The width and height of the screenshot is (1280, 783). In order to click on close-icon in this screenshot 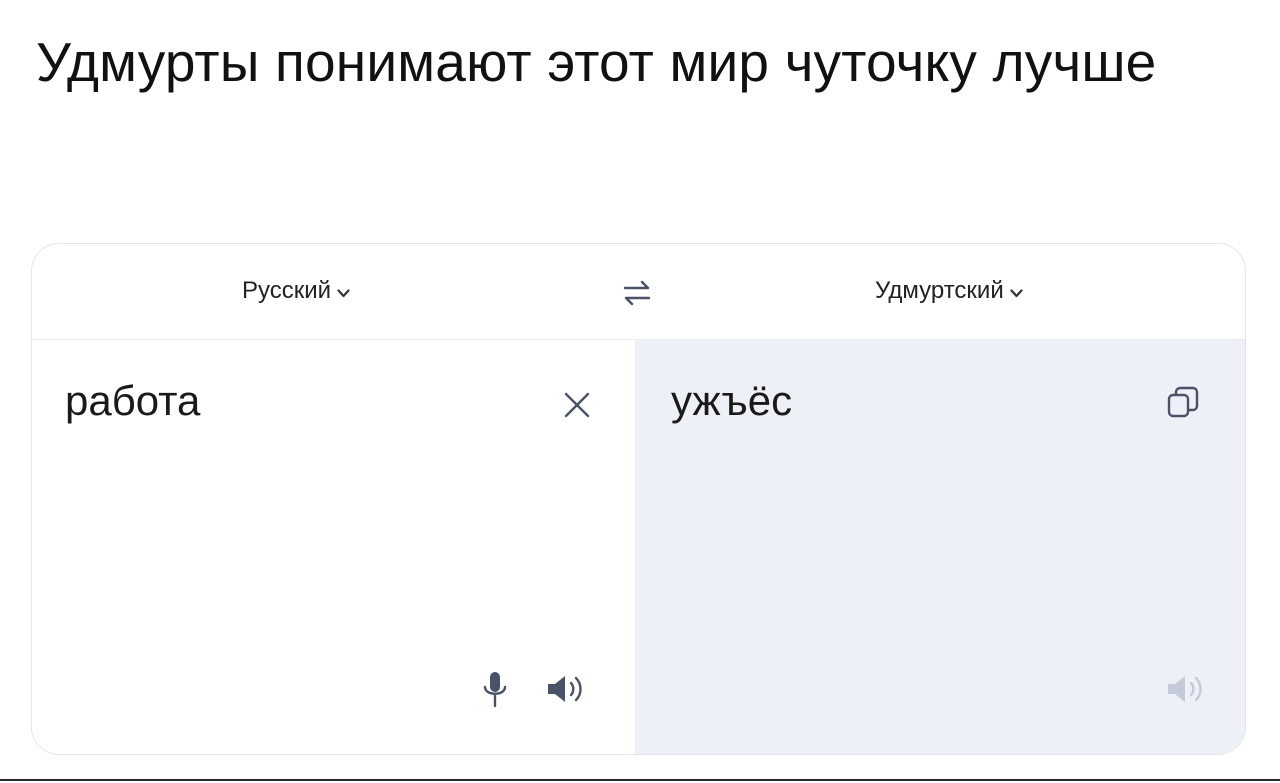, I will do `click(577, 405)`.